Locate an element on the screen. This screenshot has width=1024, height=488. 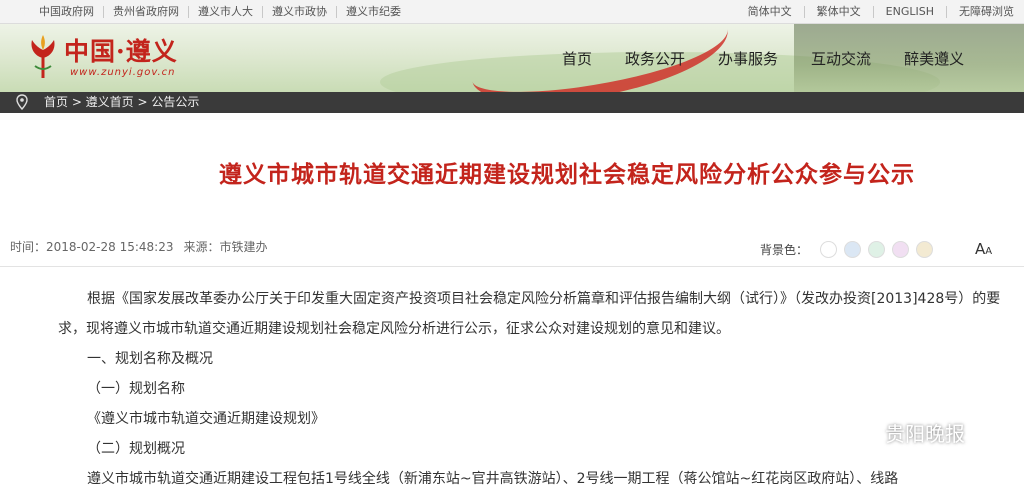
paragraph: （一）规划名称 is located at coordinates (136, 389).